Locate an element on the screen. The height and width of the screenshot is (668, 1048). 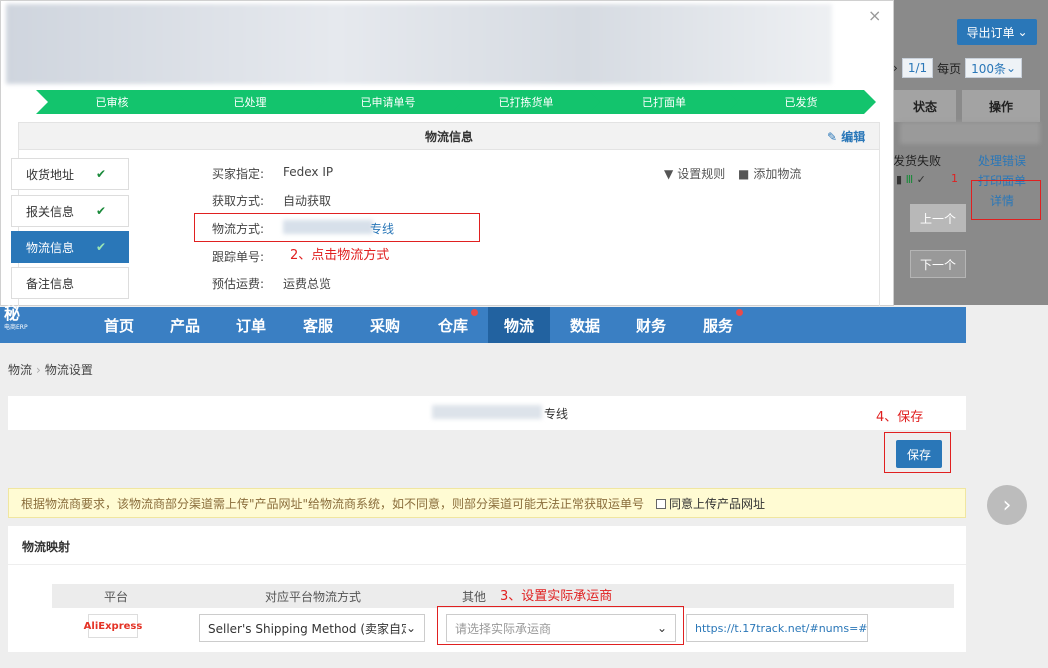
nav-home: 首页 is located at coordinates (119, 325).